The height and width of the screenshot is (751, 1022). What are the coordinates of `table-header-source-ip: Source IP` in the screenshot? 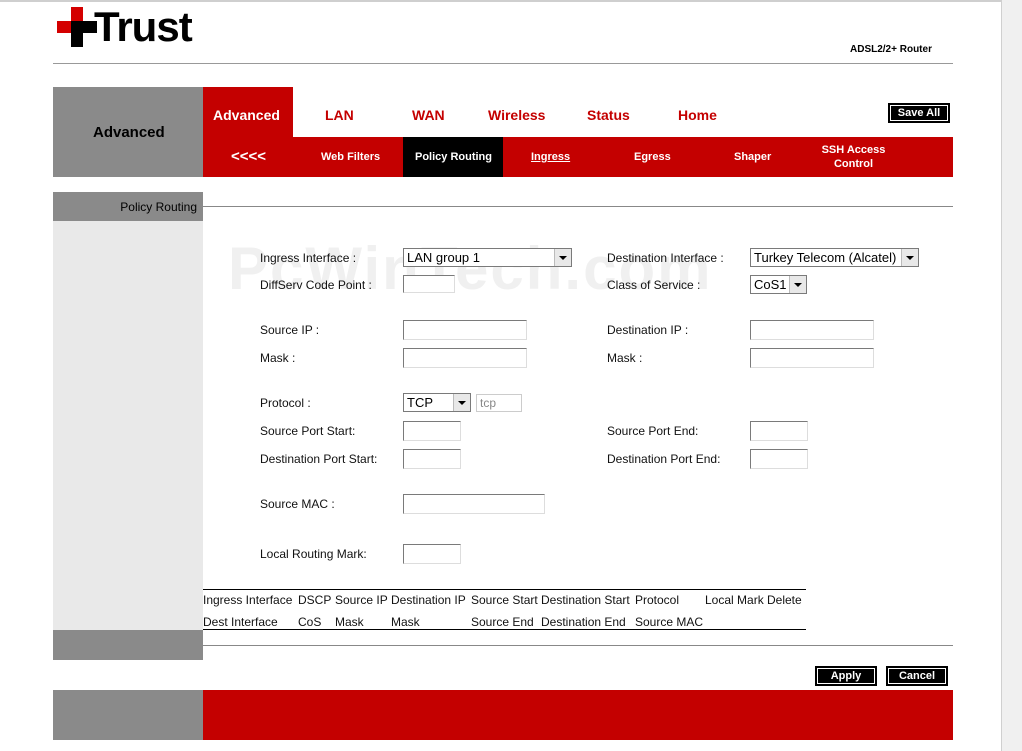 It's located at (361, 600).